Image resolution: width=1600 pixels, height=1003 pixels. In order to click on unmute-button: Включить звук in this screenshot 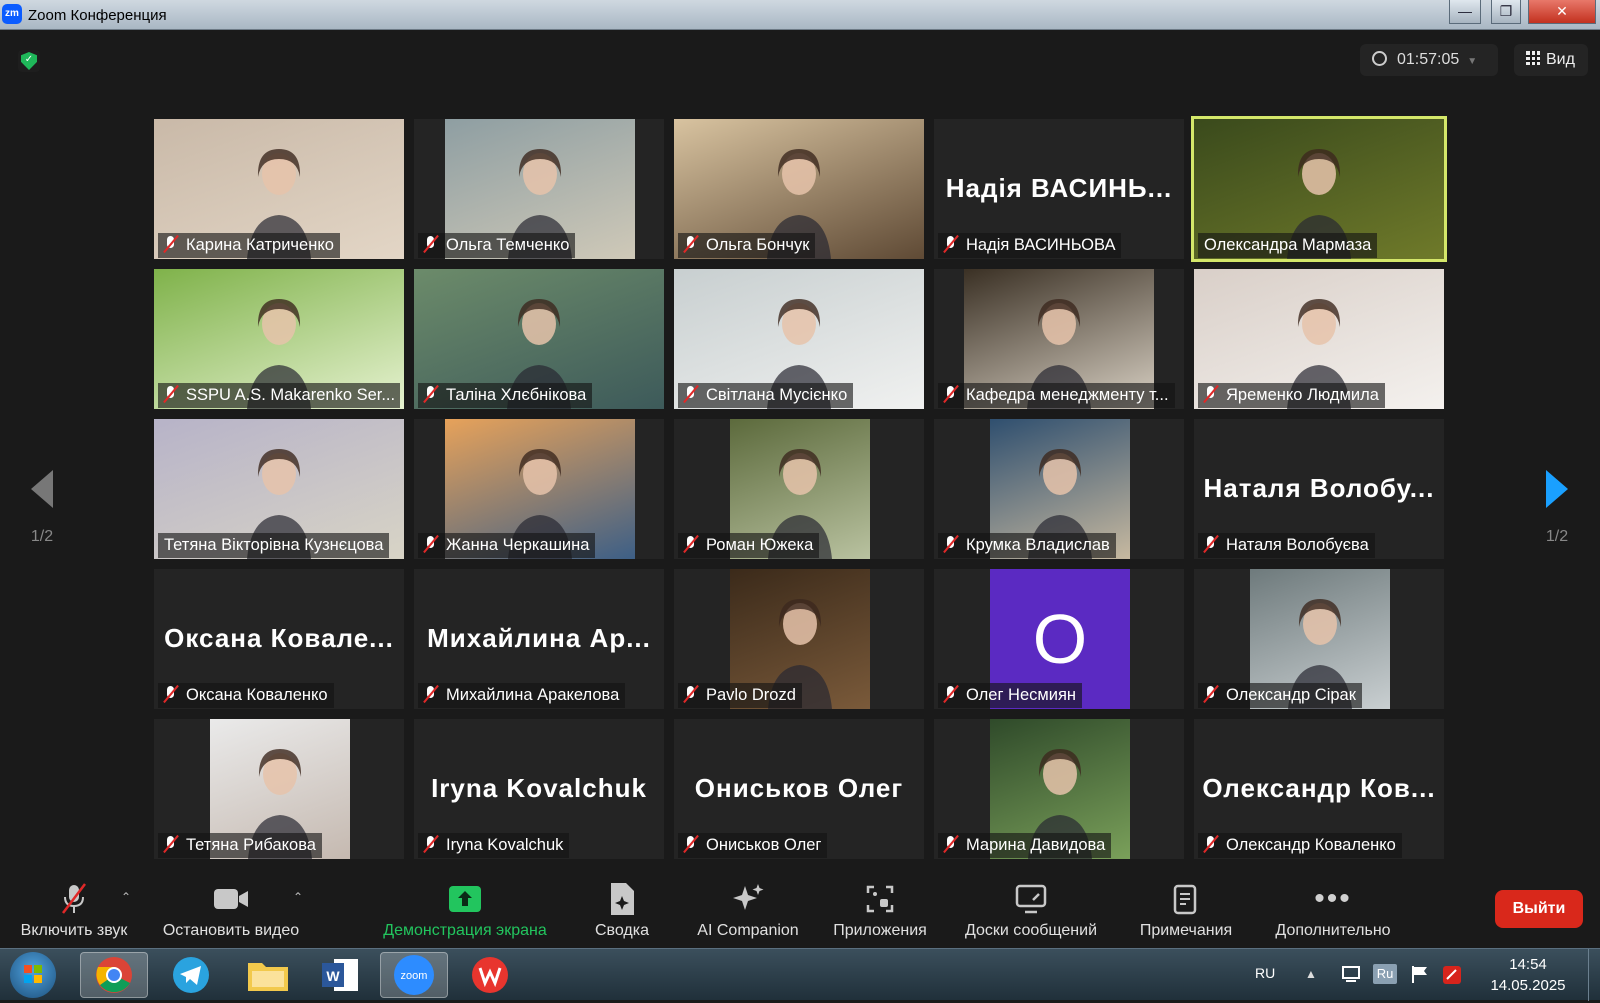, I will do `click(74, 909)`.